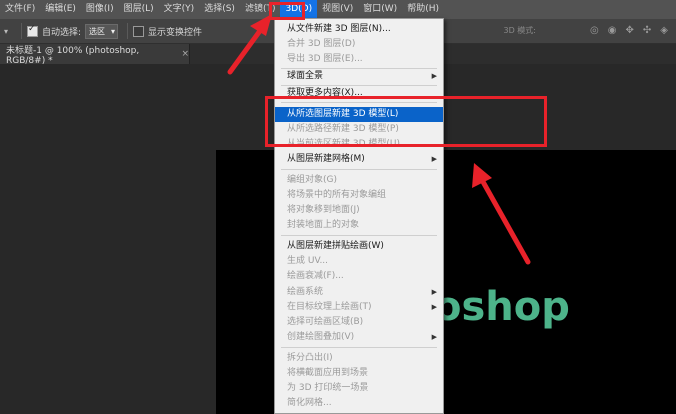  Describe the element at coordinates (359, 210) in the screenshot. I see `menu-item-move-to-ground: 将对象移到地面(J)` at that location.